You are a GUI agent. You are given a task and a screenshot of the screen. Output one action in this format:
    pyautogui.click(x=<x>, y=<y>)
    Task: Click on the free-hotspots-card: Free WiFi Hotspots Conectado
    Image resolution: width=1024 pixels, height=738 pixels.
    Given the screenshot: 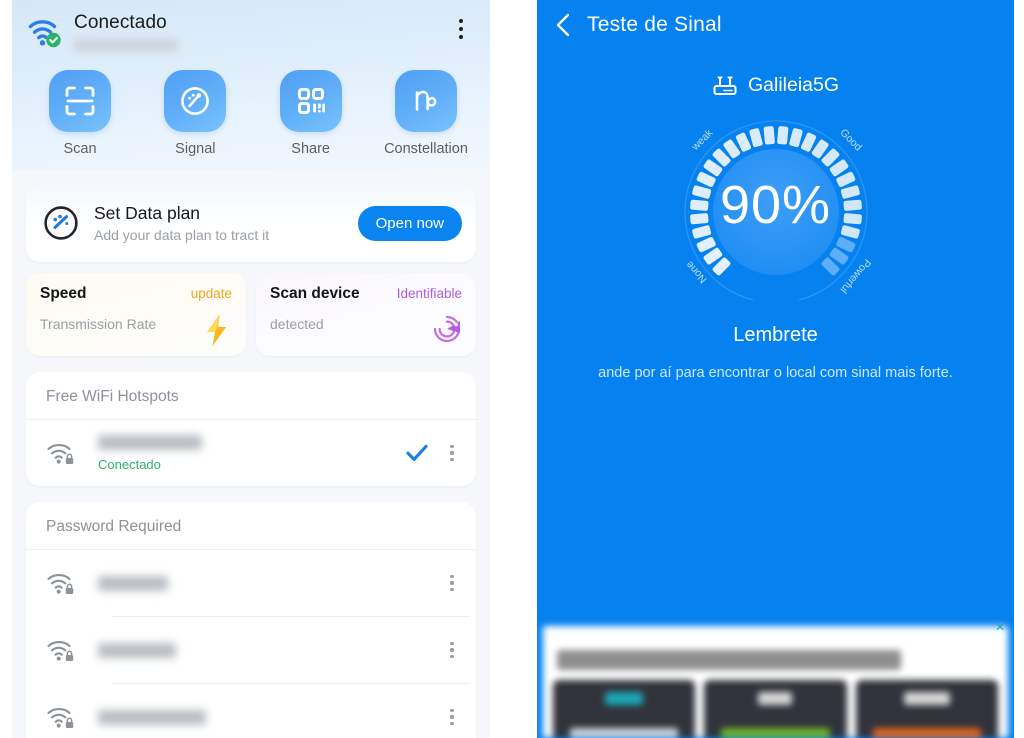 What is the action you would take?
    pyautogui.click(x=251, y=429)
    